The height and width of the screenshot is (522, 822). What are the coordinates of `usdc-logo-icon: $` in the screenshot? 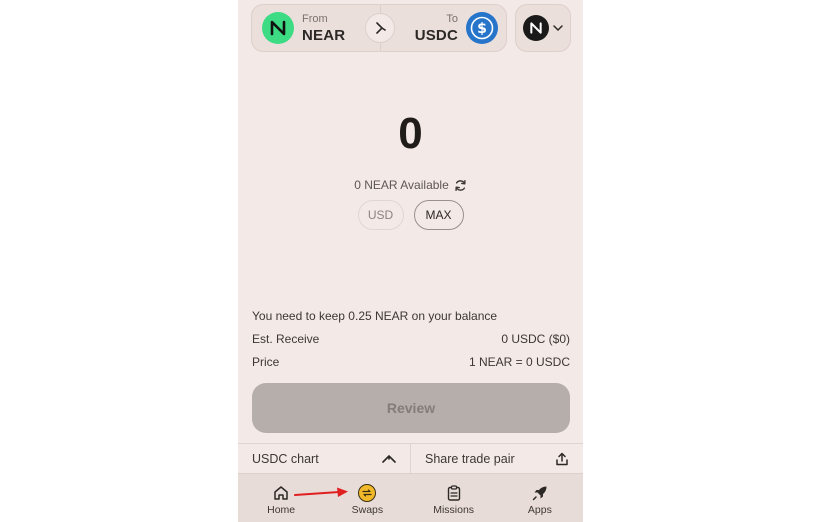 It's located at (482, 28).